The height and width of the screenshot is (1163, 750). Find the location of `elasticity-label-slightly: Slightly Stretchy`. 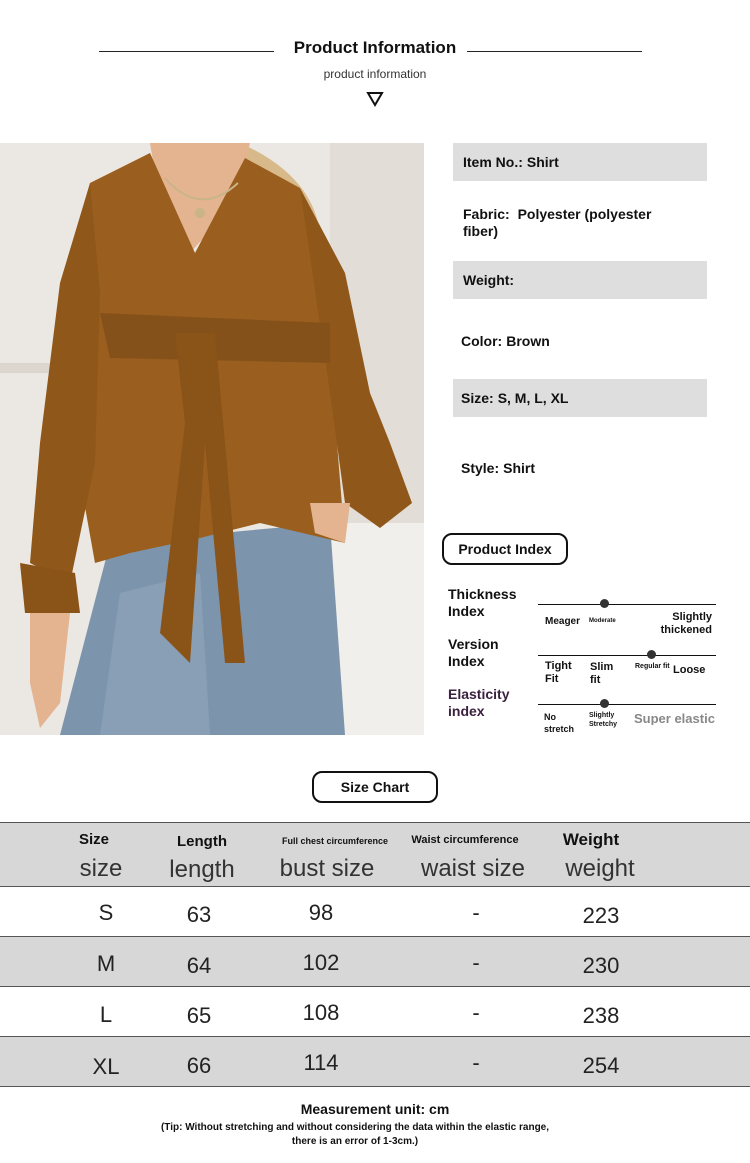

elasticity-label-slightly: Slightly Stretchy is located at coordinates (603, 720).